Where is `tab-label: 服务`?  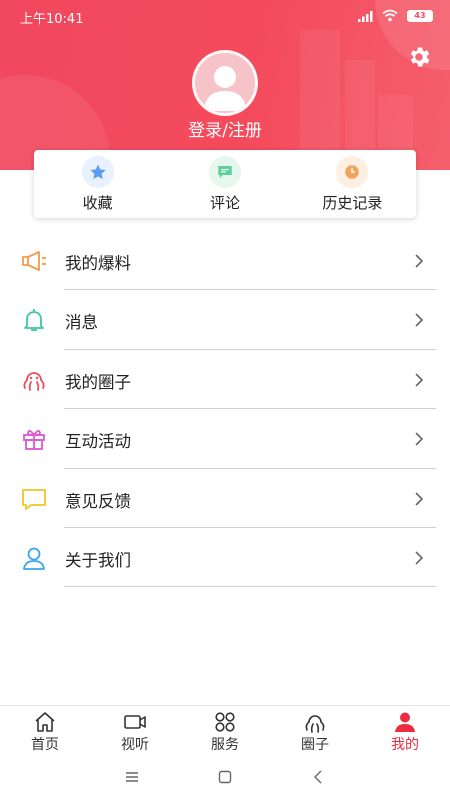
tab-label: 服务 is located at coordinates (225, 745).